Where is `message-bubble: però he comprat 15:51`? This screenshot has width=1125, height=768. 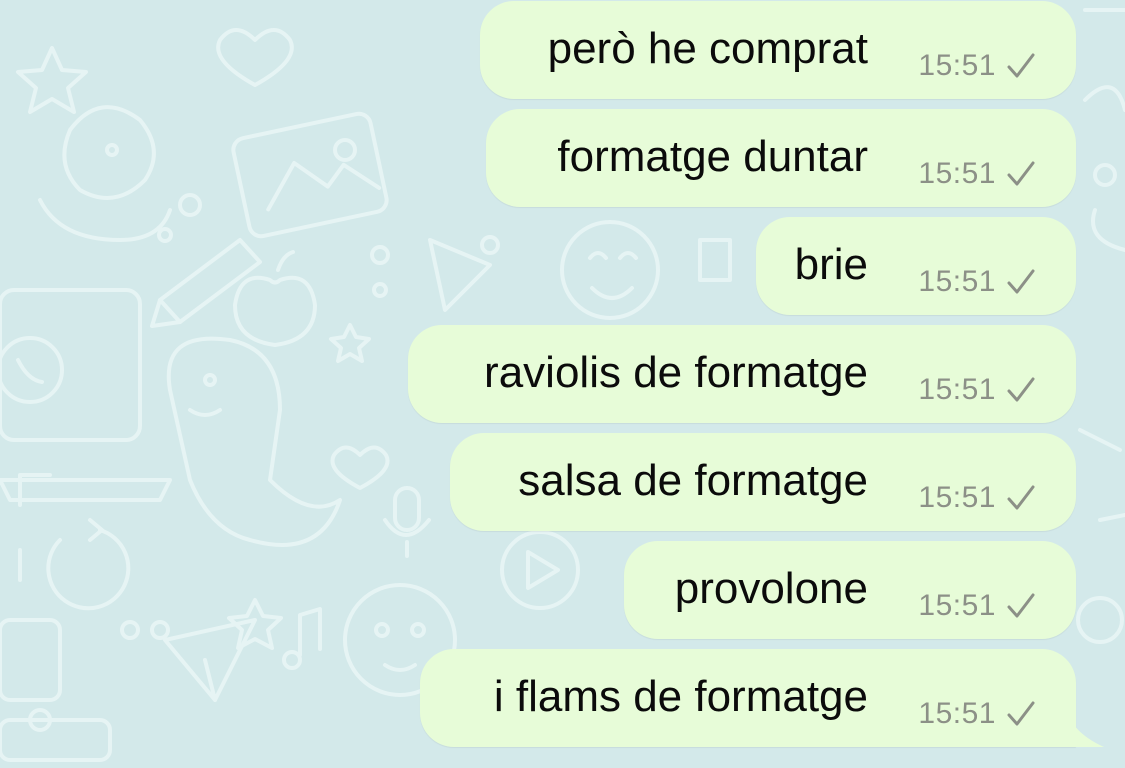
message-bubble: però he comprat 15:51 is located at coordinates (778, 50).